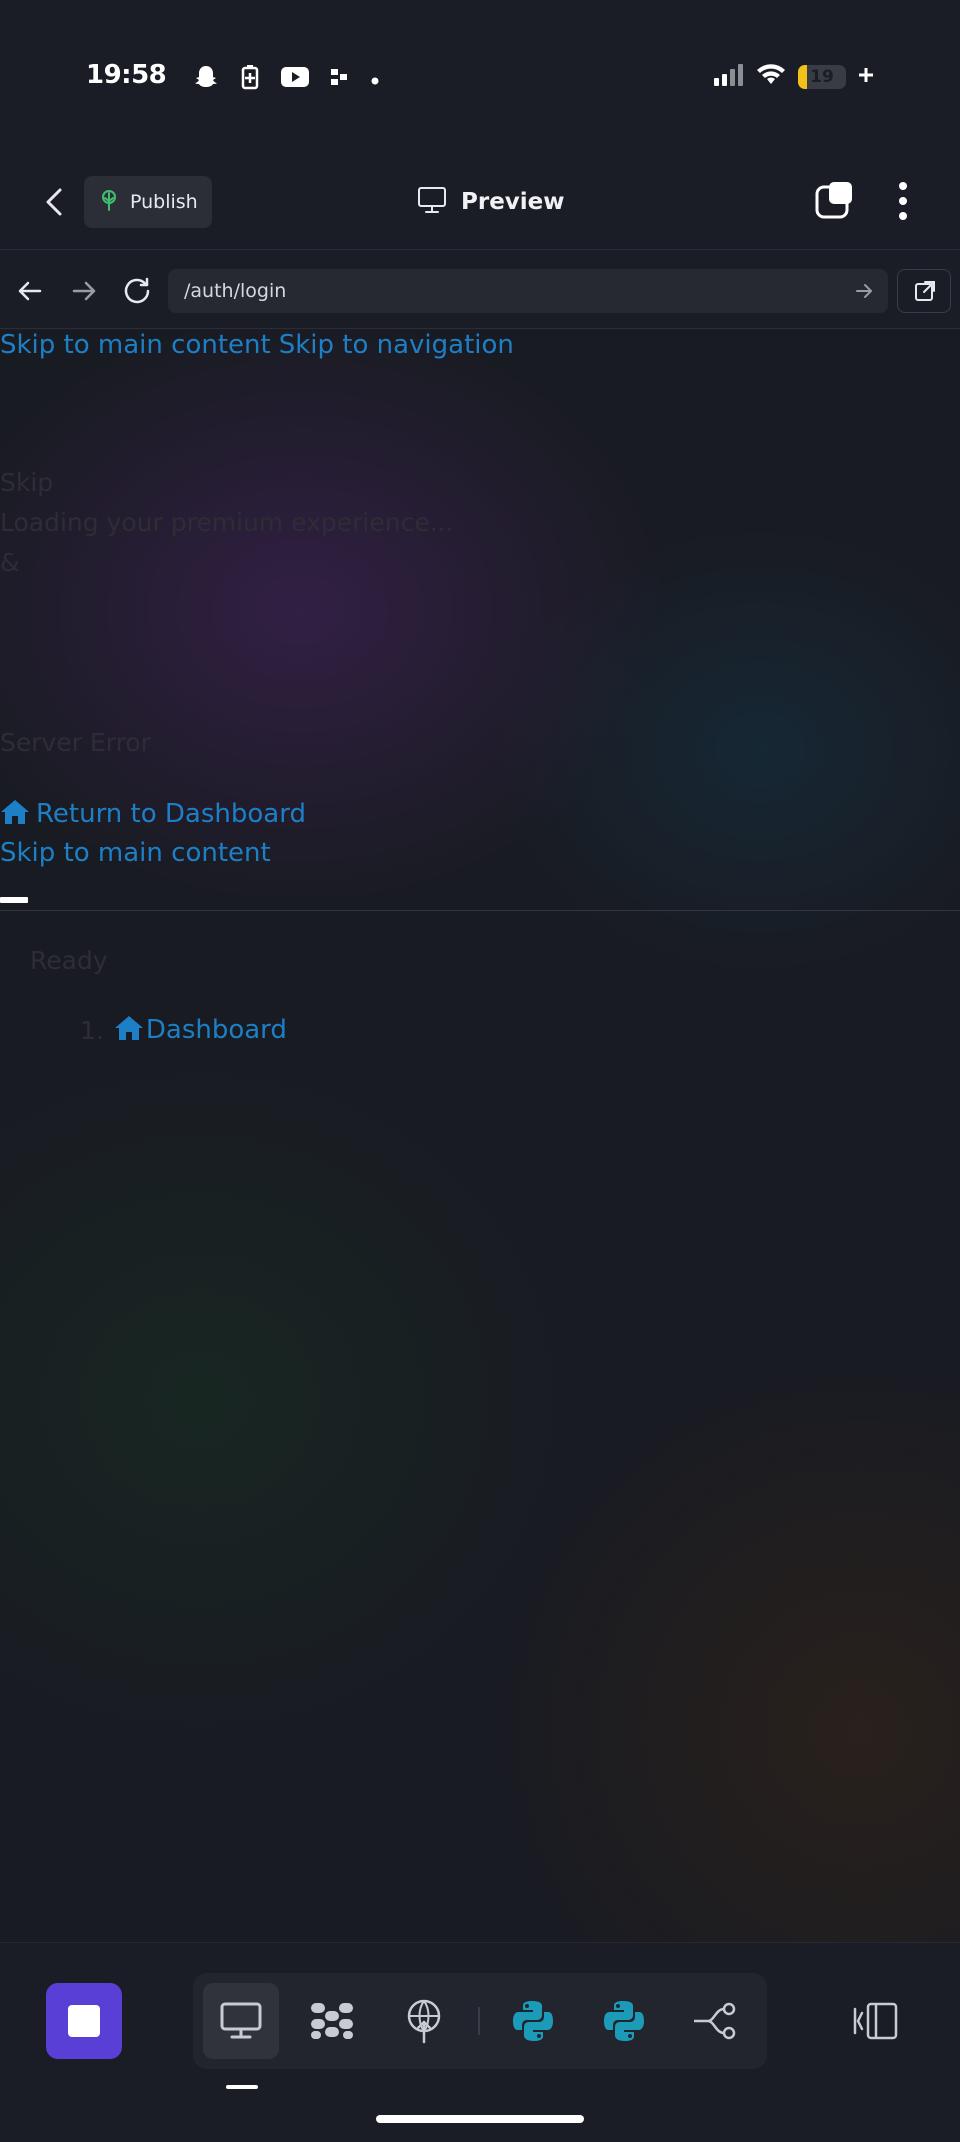  I want to click on battery-level-text: 19, so click(822, 77).